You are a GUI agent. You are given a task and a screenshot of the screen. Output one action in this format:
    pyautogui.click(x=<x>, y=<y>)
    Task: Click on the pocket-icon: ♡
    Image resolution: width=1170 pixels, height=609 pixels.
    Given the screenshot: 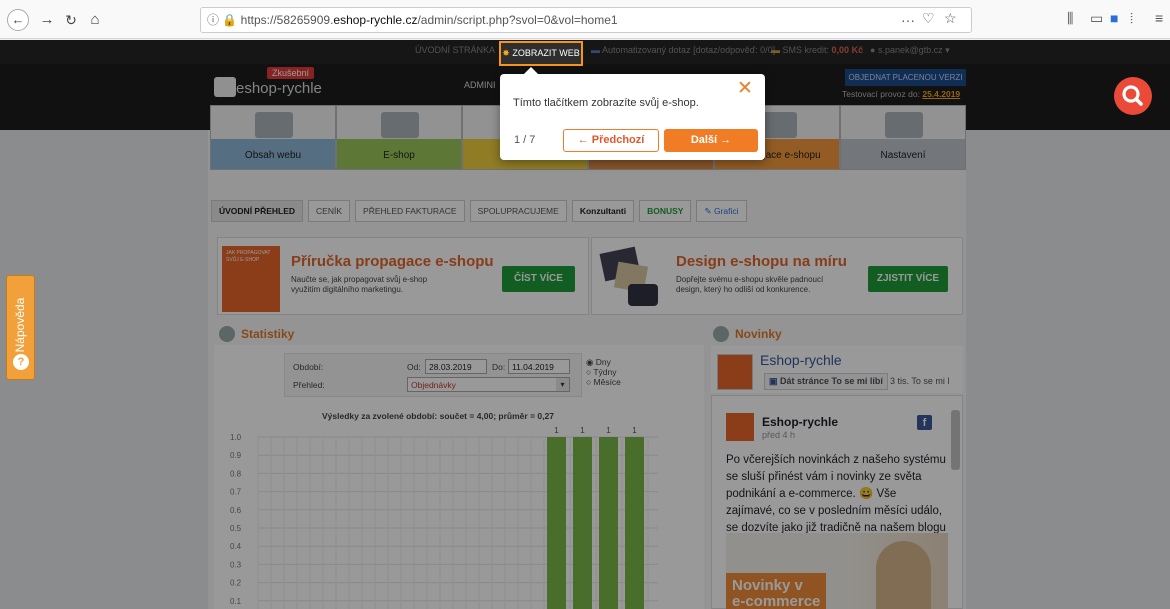 What is the action you would take?
    pyautogui.click(x=928, y=18)
    